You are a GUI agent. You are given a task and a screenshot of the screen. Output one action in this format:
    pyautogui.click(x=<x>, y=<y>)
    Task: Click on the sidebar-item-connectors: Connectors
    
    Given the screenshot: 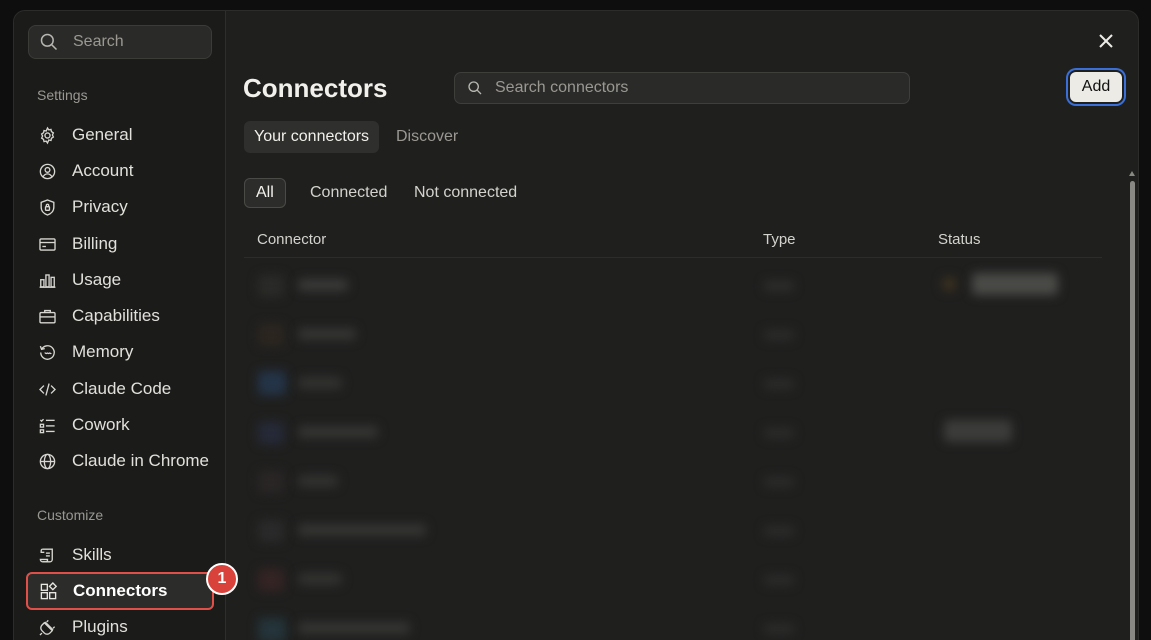 What is the action you would take?
    pyautogui.click(x=120, y=591)
    